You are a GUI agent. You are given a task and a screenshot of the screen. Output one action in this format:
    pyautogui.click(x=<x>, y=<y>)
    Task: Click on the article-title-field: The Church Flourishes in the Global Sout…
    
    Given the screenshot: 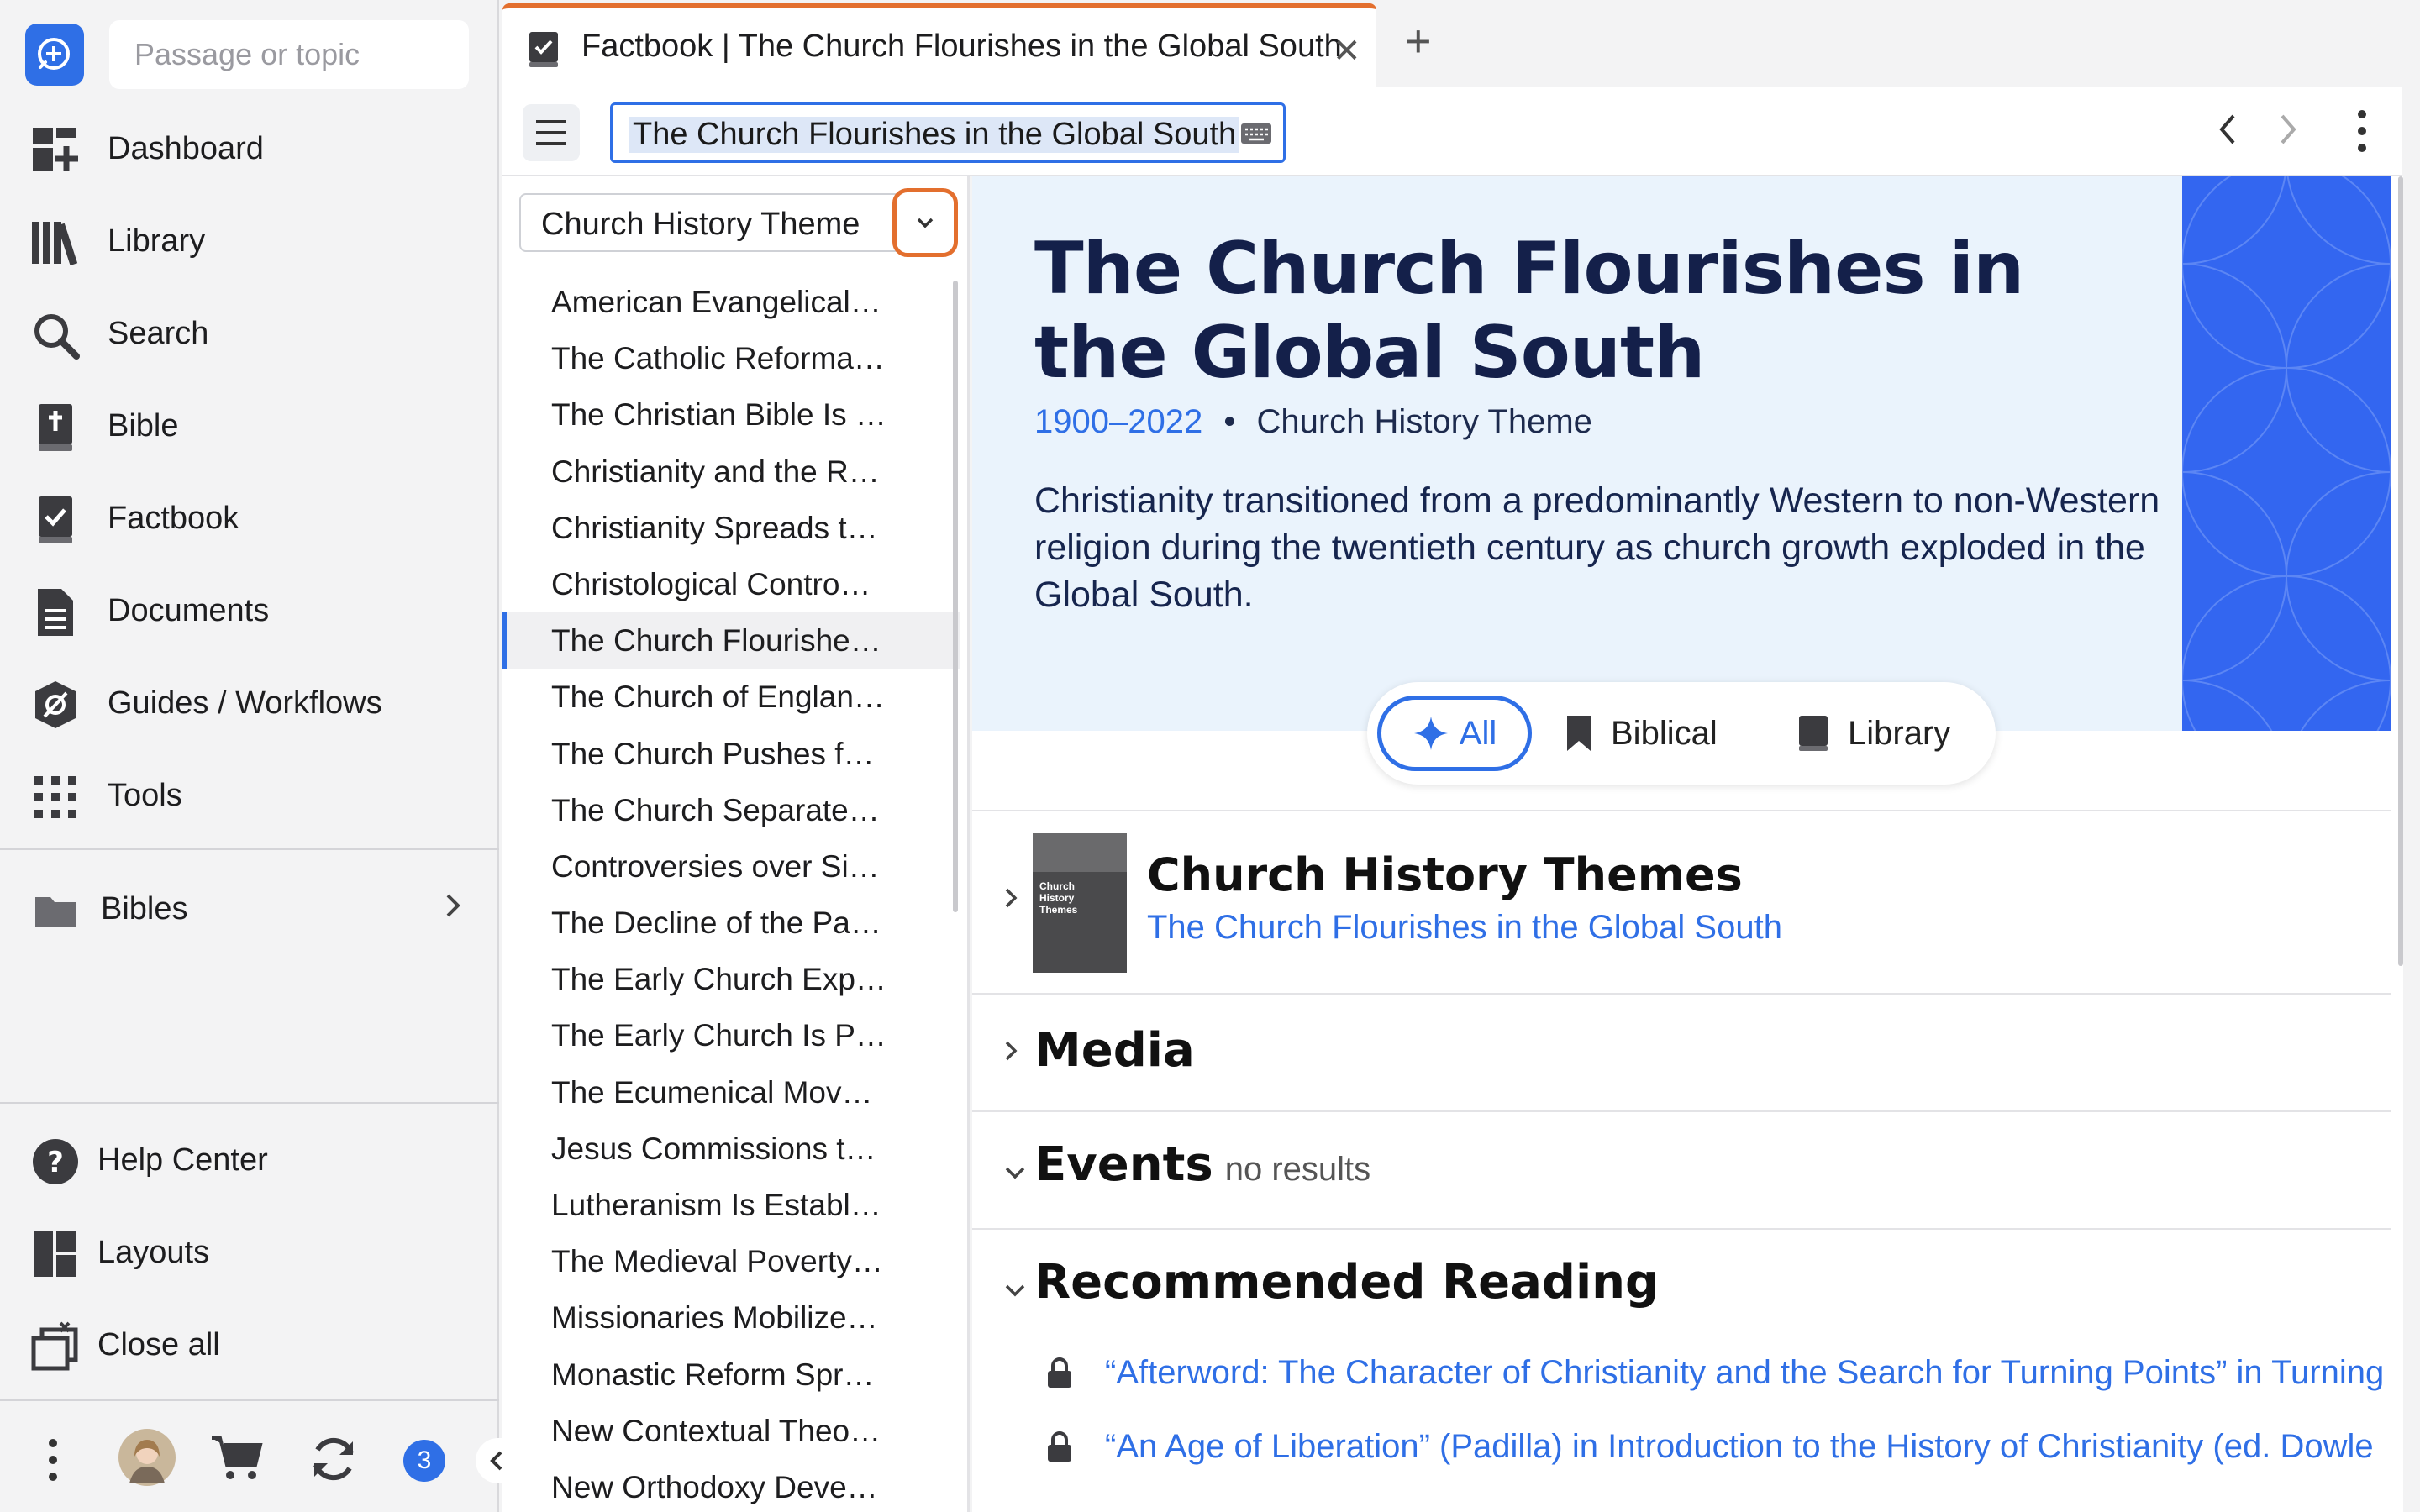 What is the action you would take?
    pyautogui.click(x=948, y=132)
    